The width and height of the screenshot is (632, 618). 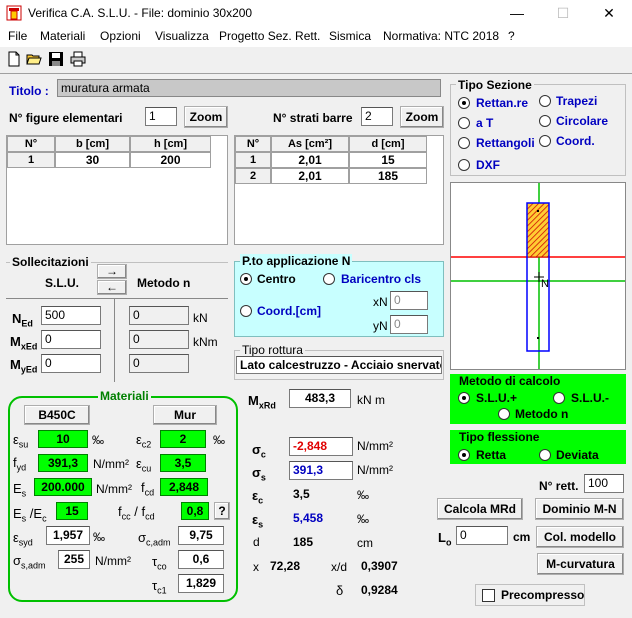 I want to click on arrow-right-button: →, so click(x=112, y=271).